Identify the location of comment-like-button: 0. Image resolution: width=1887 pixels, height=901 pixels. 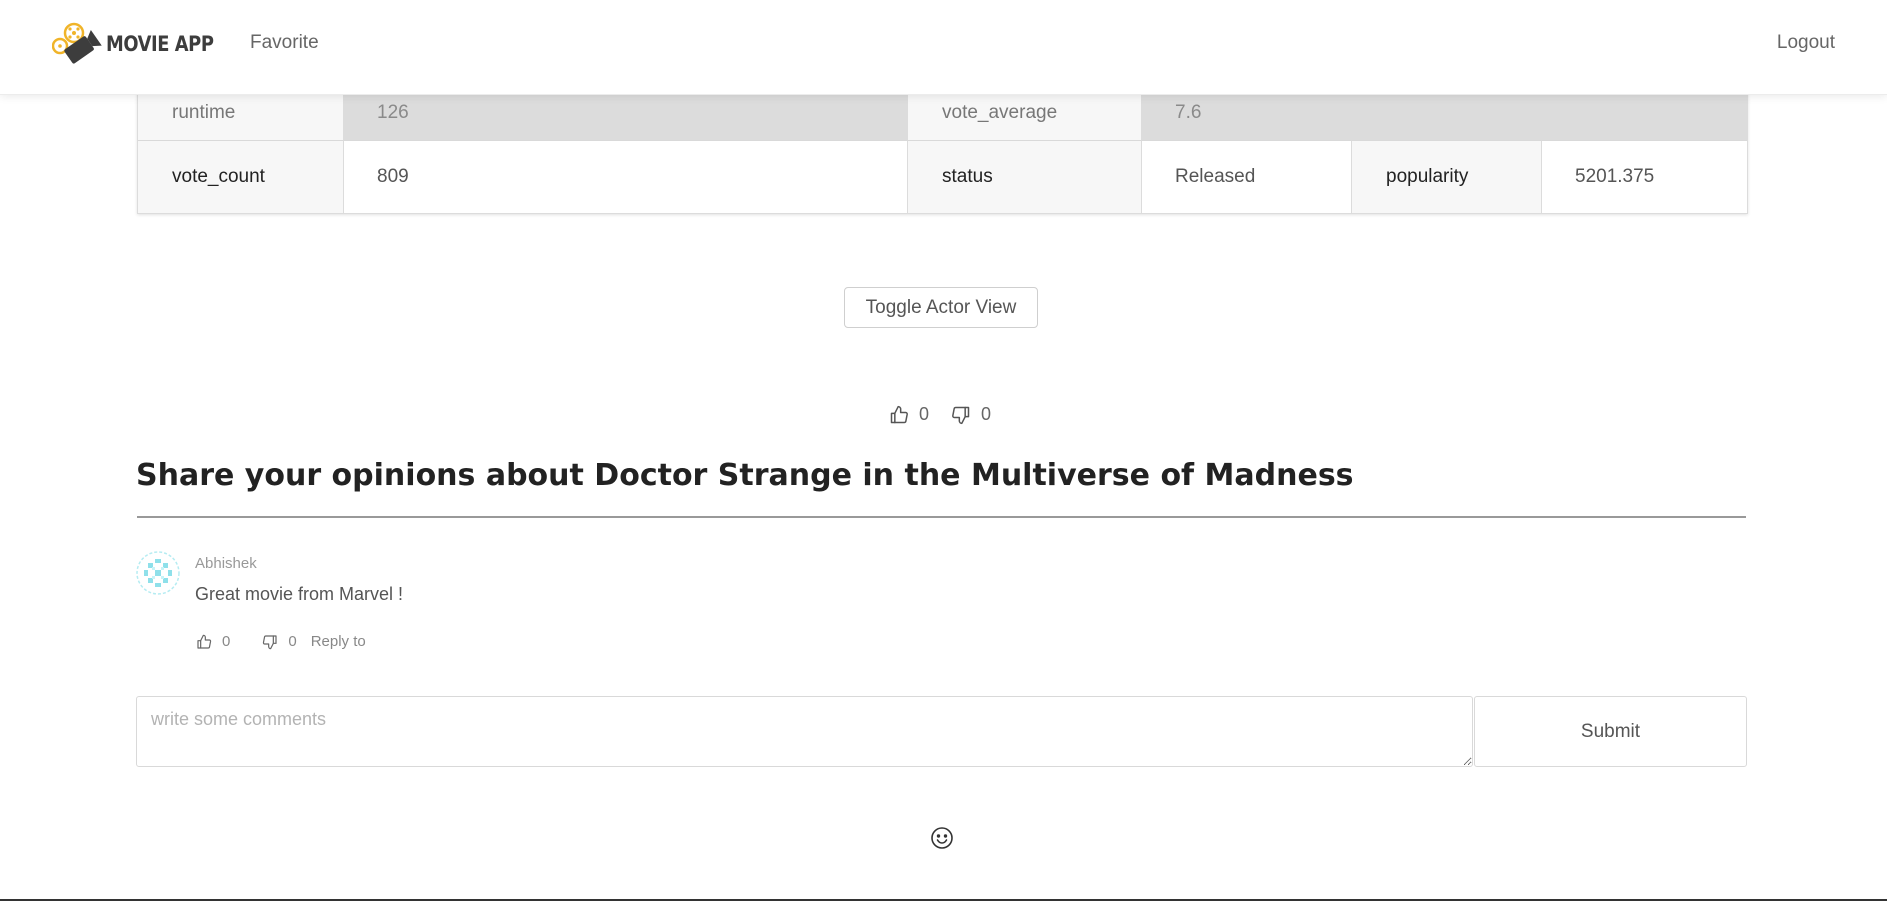
(213, 641).